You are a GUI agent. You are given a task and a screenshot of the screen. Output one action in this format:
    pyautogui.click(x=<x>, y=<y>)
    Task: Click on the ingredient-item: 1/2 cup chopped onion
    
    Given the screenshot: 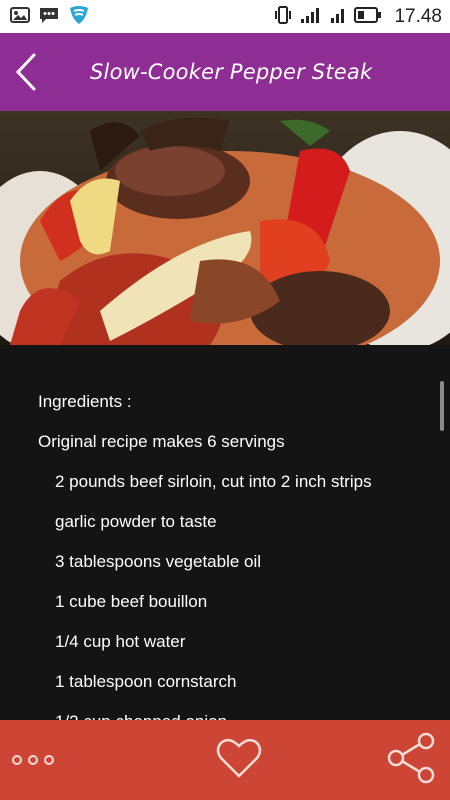 What is the action you would take?
    pyautogui.click(x=141, y=716)
    